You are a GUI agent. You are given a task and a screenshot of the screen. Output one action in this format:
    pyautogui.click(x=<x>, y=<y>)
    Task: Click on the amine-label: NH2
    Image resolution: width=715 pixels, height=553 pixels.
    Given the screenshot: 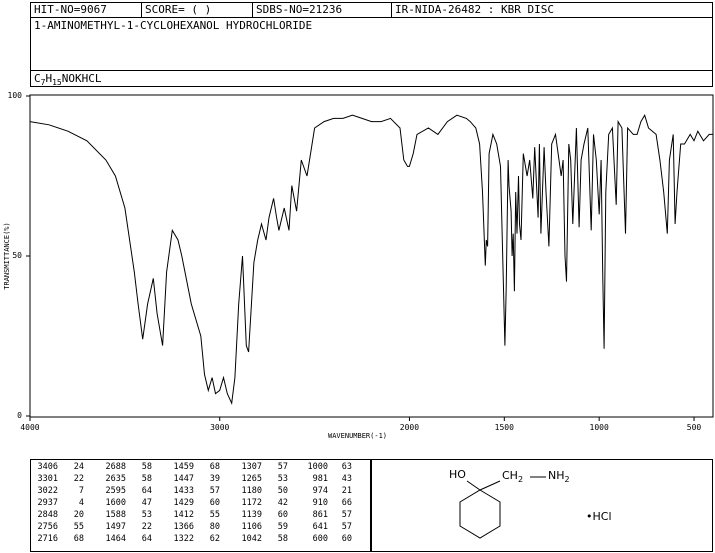 What is the action you would take?
    pyautogui.click(x=559, y=476)
    